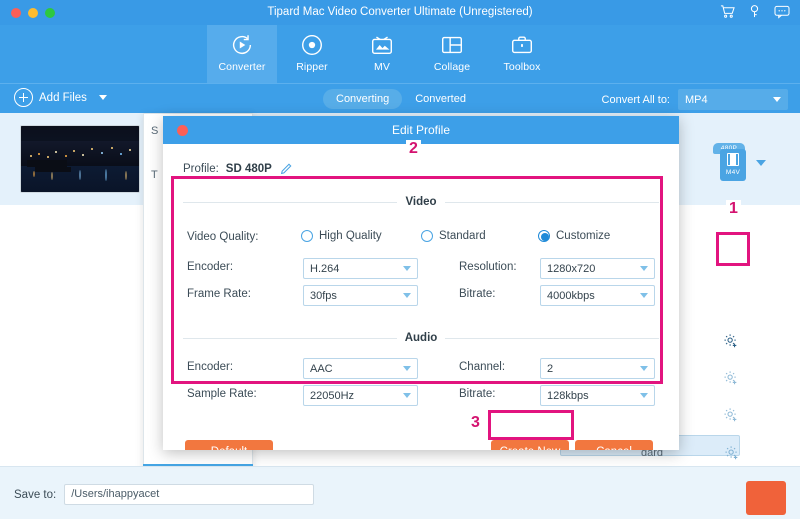 This screenshot has width=800, height=519. What do you see at coordinates (421, 338) in the screenshot?
I see `audio-group-title: Audio` at bounding box center [421, 338].